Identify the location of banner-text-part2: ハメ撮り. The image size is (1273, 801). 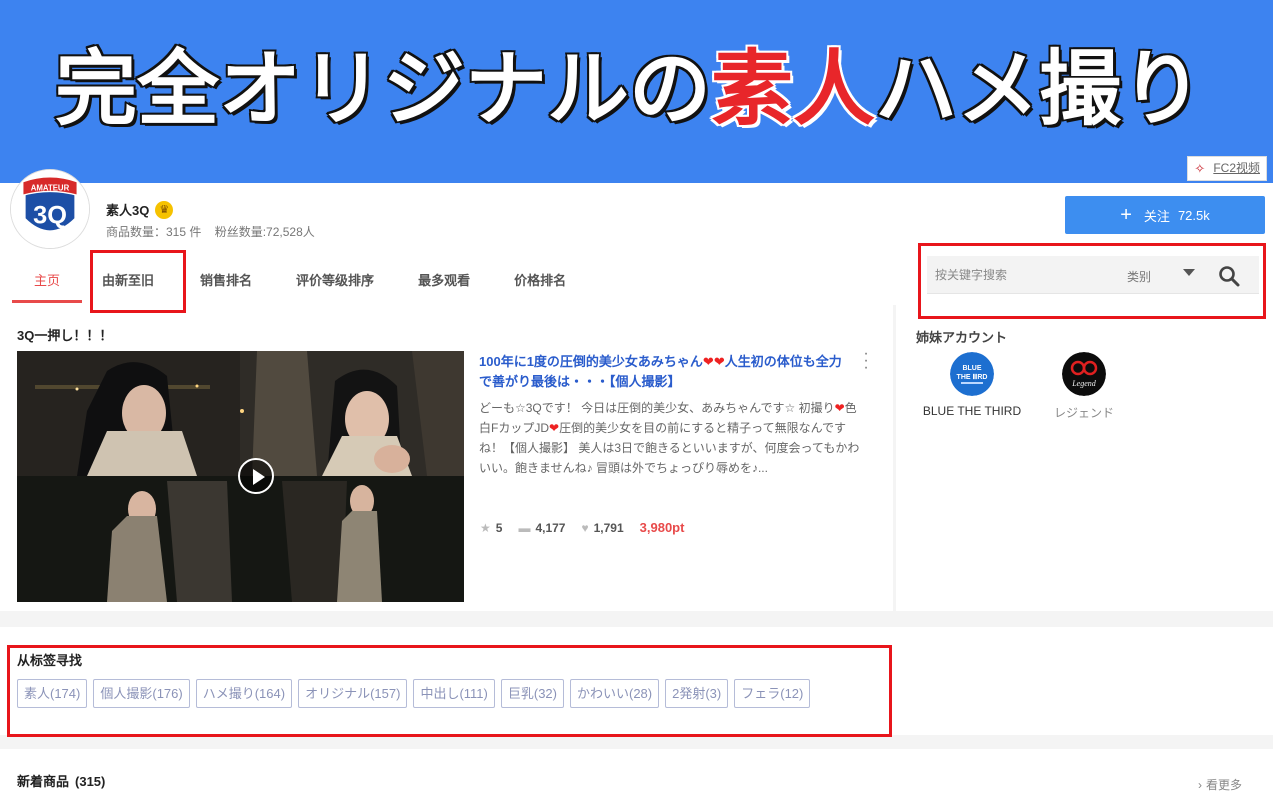
(1039, 90).